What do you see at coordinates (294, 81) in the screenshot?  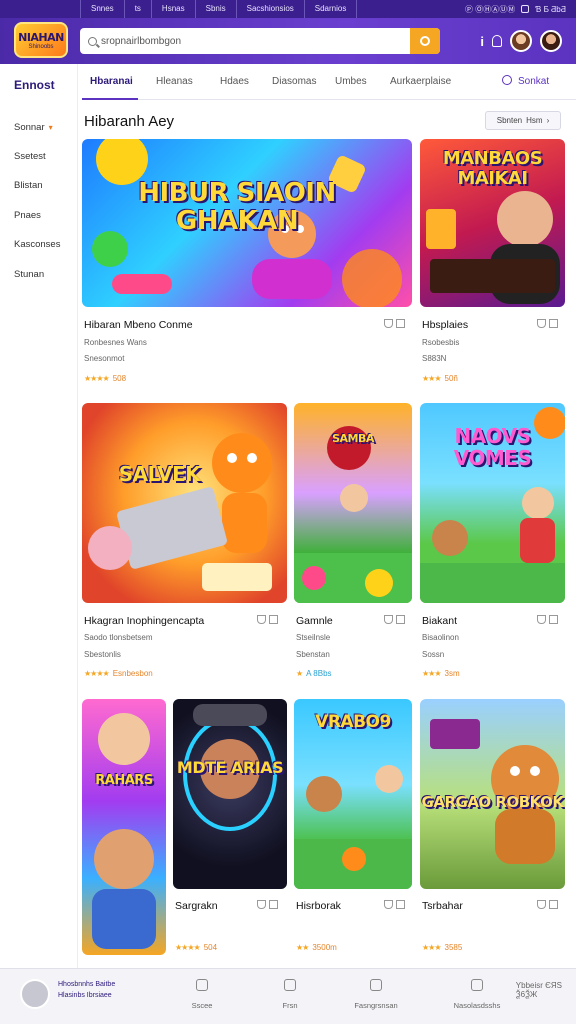 I see `tab: Diasomas` at bounding box center [294, 81].